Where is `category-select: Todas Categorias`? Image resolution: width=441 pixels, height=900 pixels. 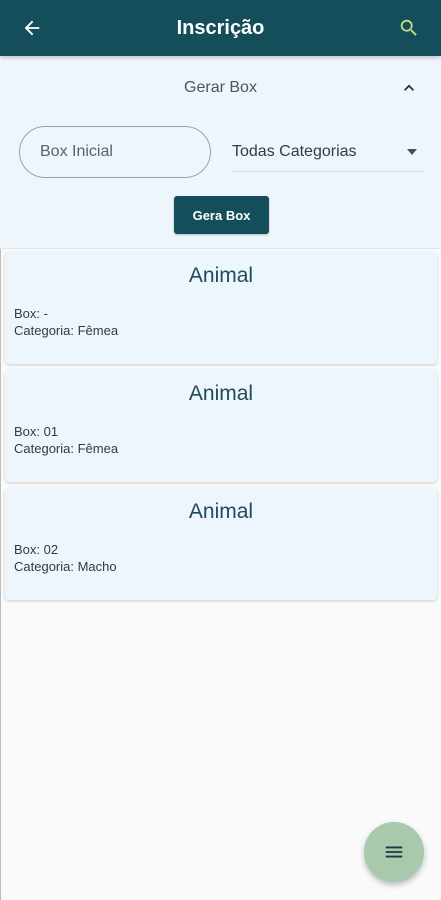 category-select: Todas Categorias is located at coordinates (328, 152).